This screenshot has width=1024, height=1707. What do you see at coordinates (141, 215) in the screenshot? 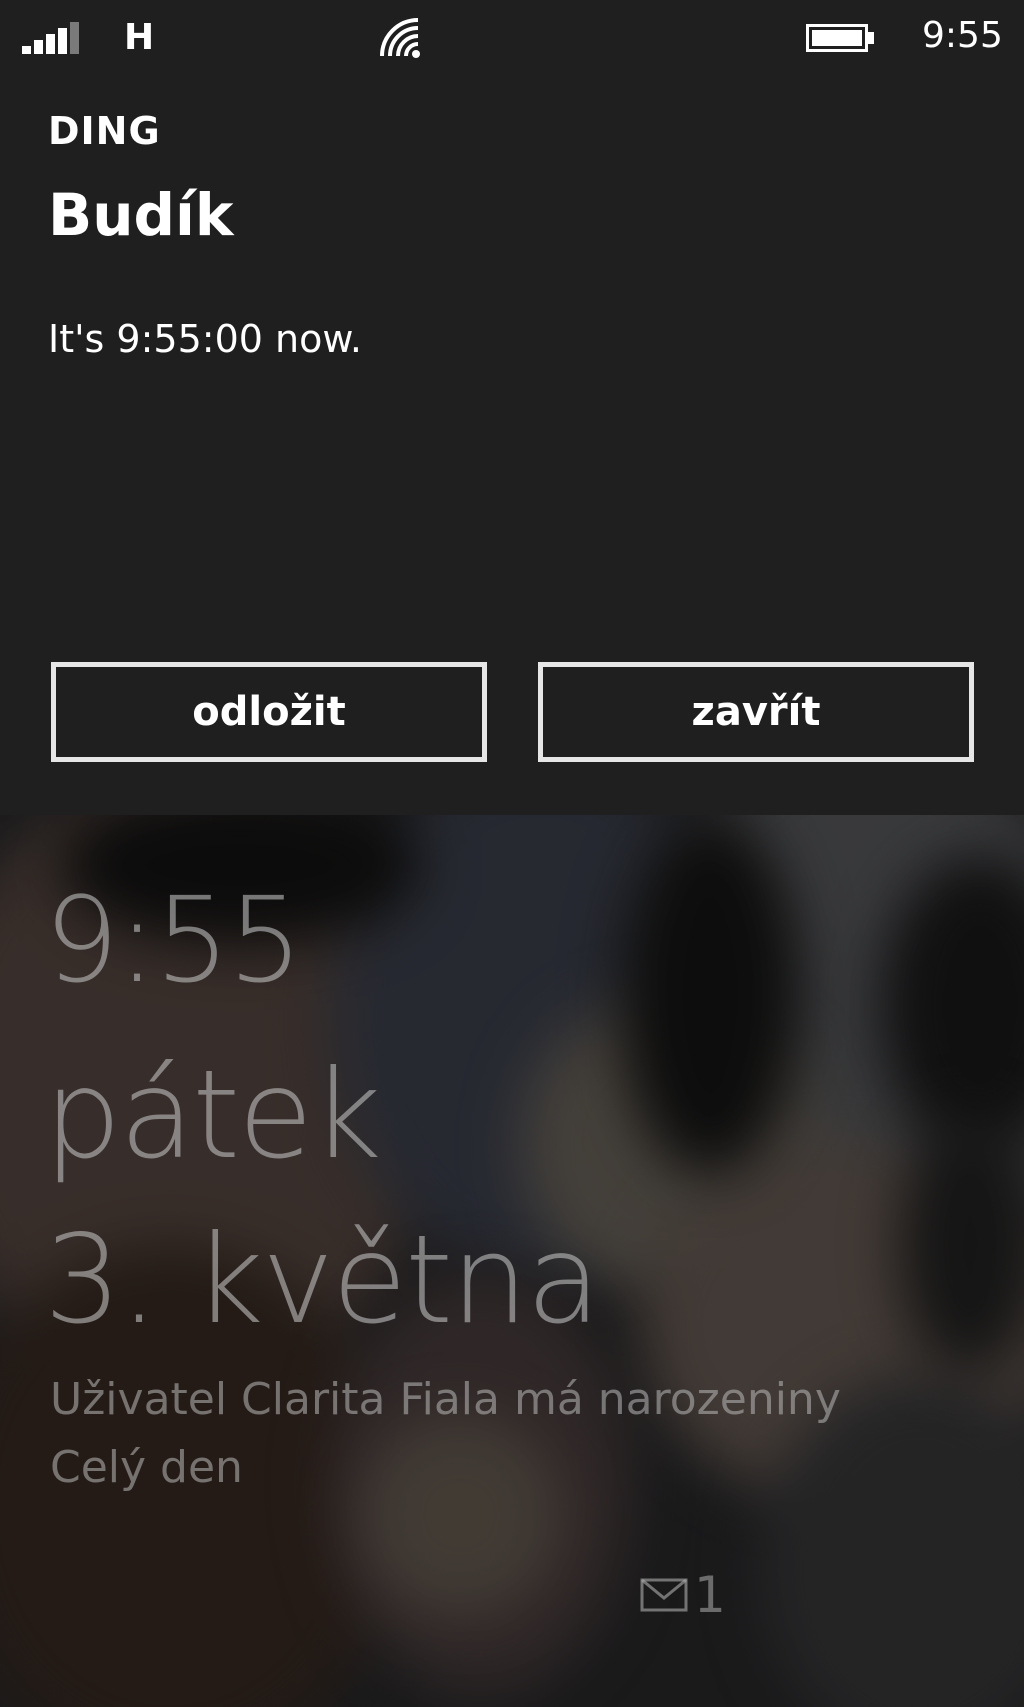
I see `notification-title: Budík` at bounding box center [141, 215].